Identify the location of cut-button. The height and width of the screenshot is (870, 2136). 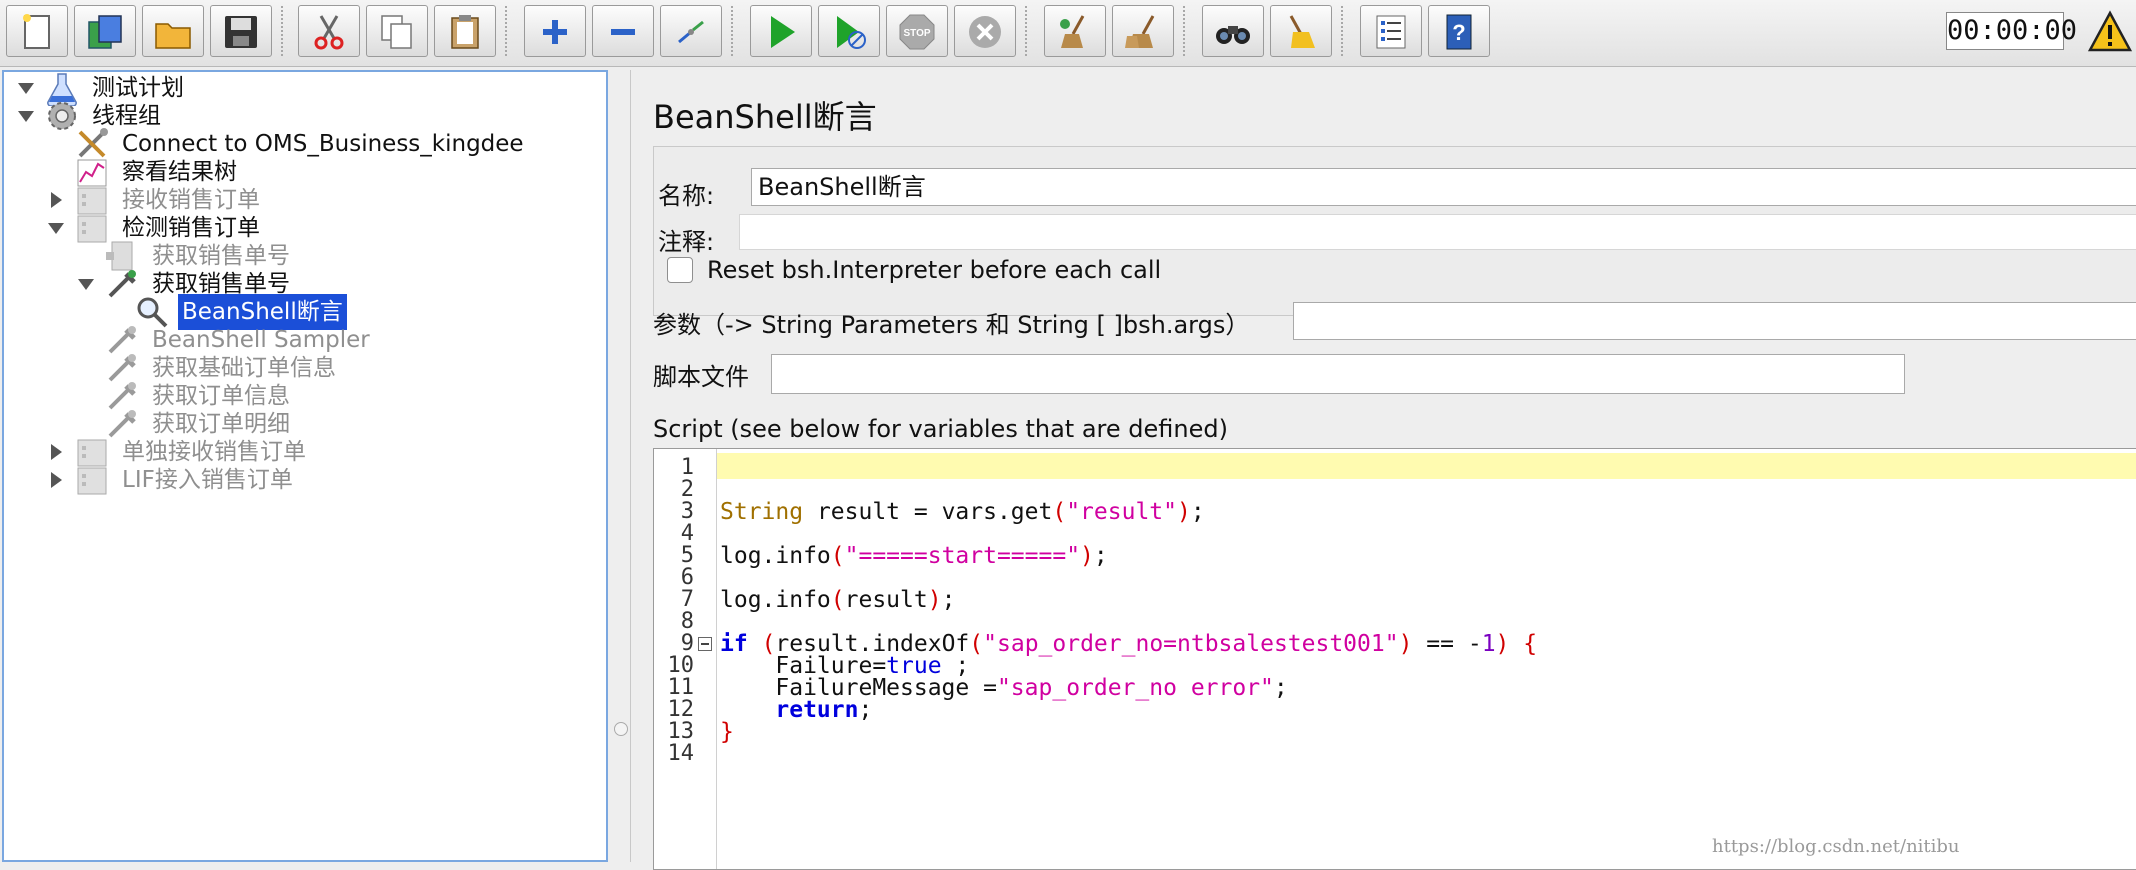
(329, 31).